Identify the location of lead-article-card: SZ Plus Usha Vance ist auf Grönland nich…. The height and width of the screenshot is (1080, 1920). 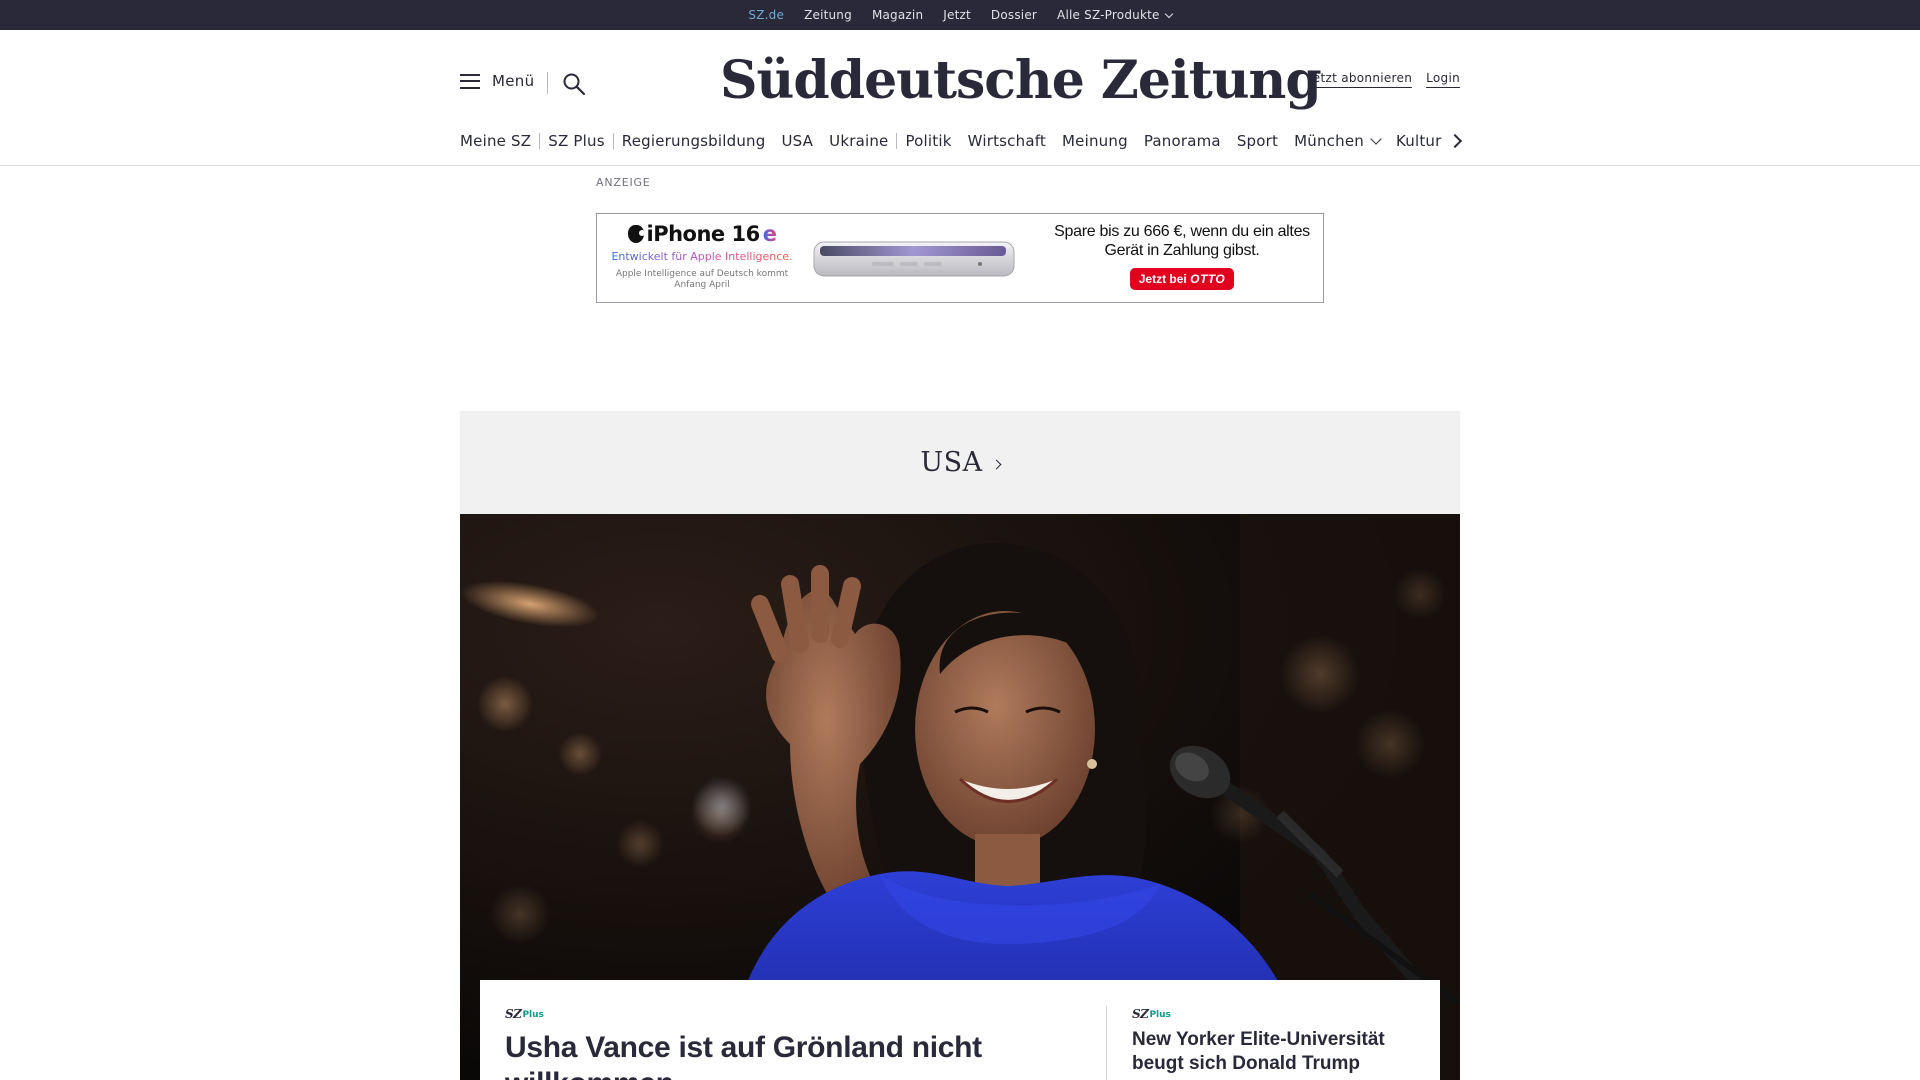
(960, 1030).